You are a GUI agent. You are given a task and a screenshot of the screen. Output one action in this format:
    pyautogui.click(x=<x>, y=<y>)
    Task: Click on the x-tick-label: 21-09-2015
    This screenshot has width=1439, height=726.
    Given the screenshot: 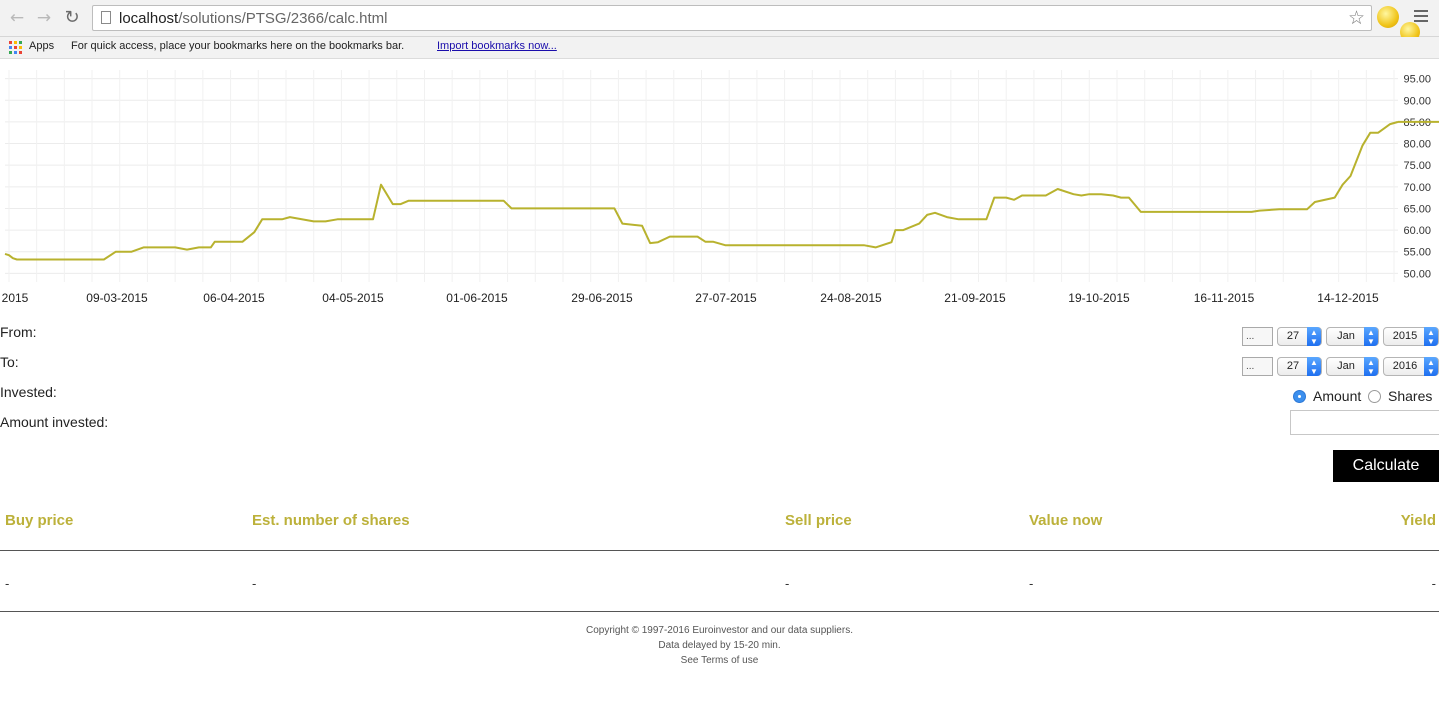 What is the action you would take?
    pyautogui.click(x=975, y=298)
    